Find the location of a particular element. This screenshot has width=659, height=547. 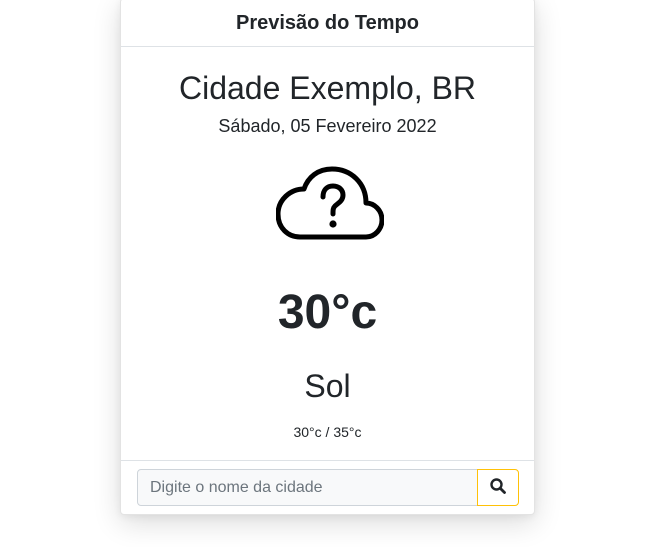

search-icon is located at coordinates (498, 487).